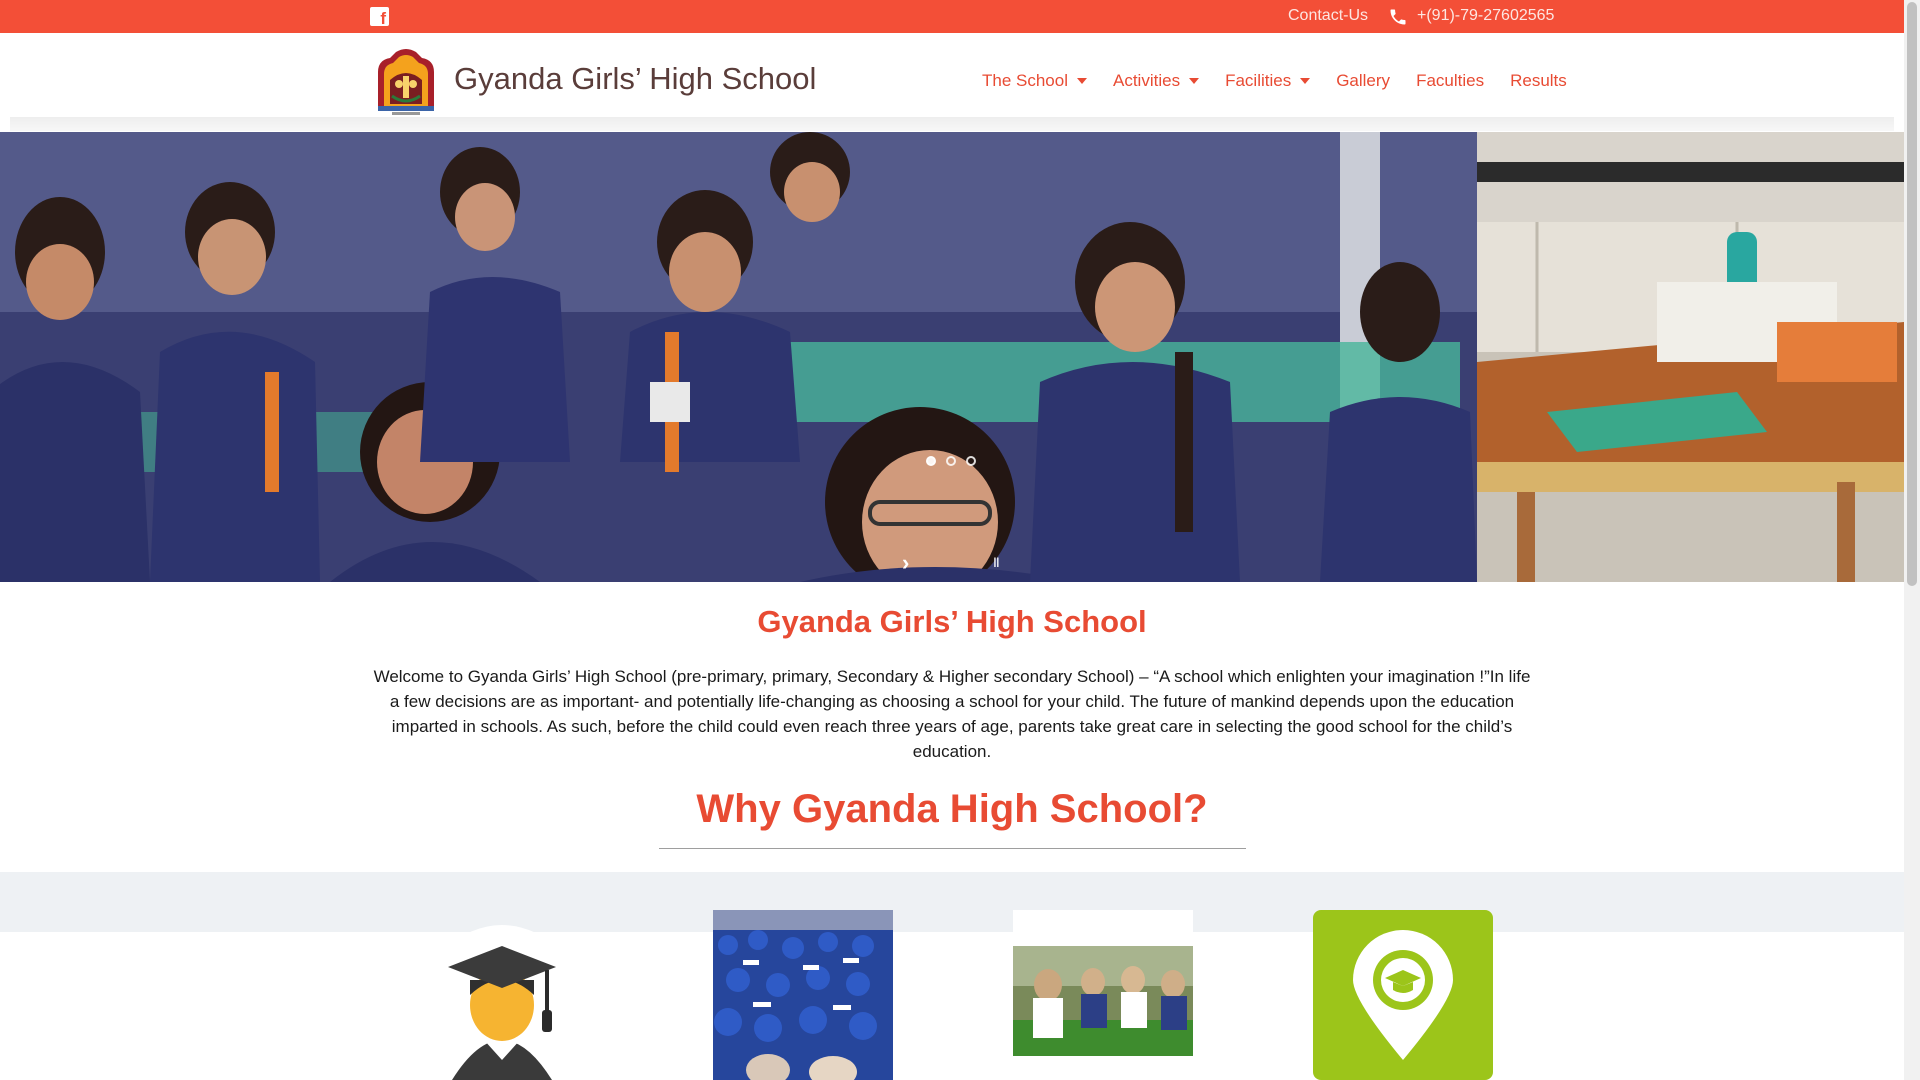  I want to click on nav-item-activities: Activities, so click(1156, 81).